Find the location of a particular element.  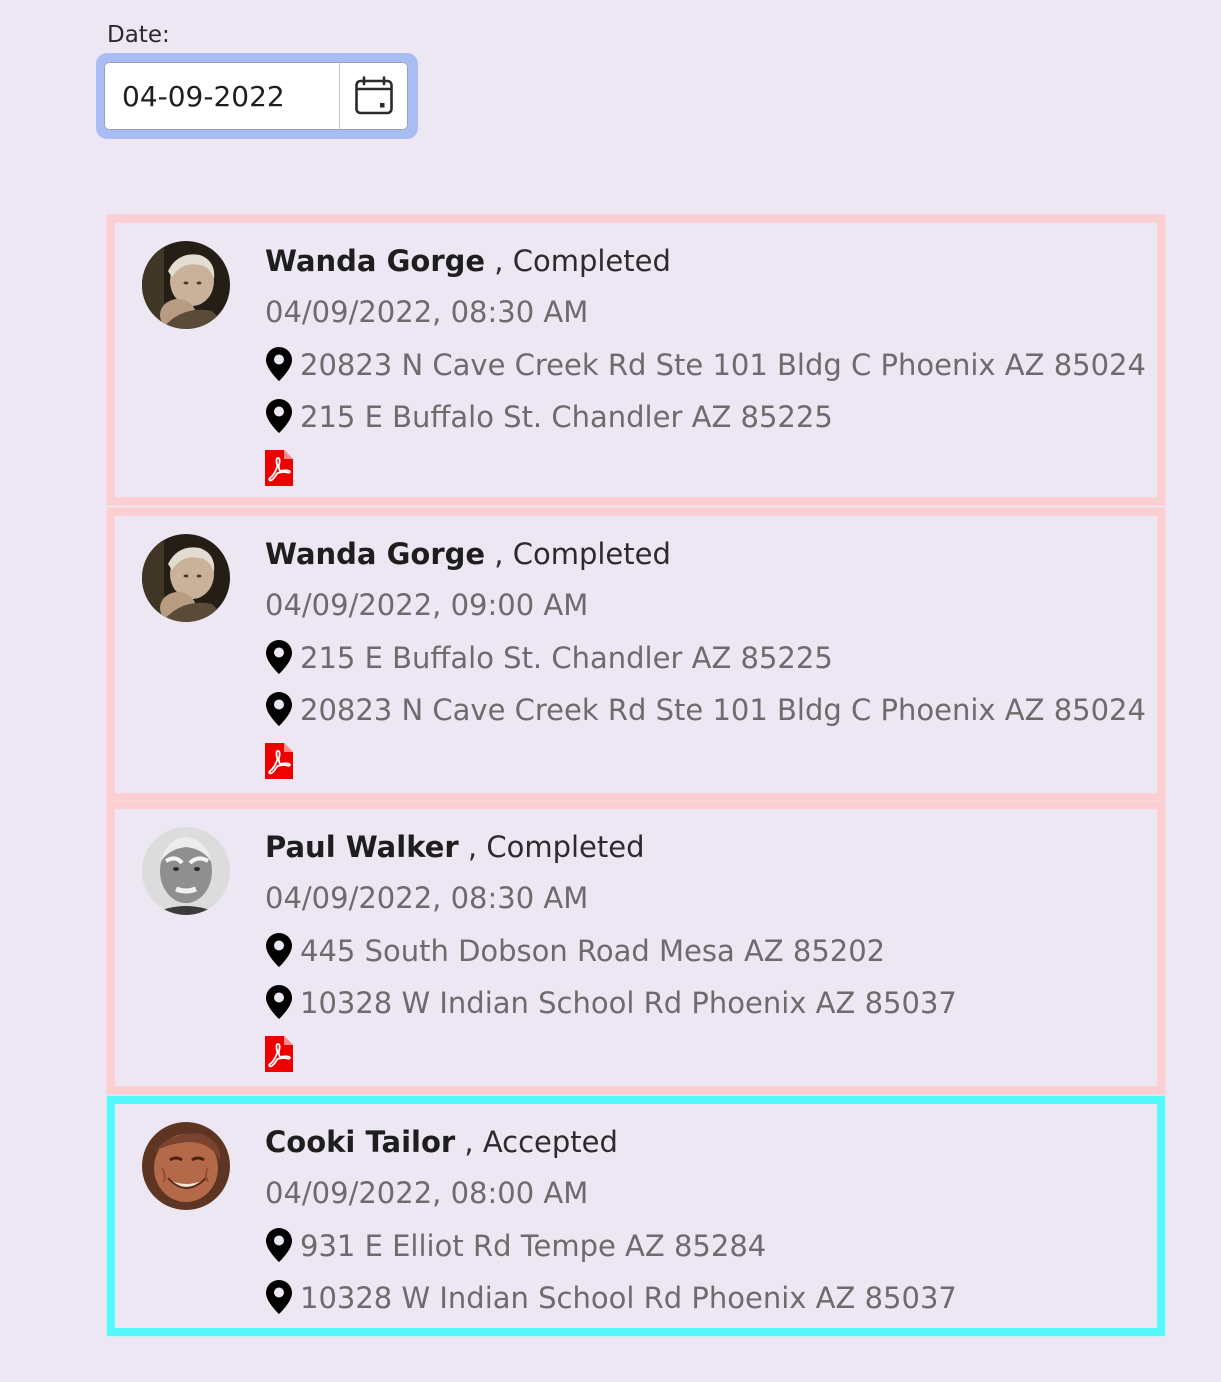

calendar-icon is located at coordinates (373, 95).